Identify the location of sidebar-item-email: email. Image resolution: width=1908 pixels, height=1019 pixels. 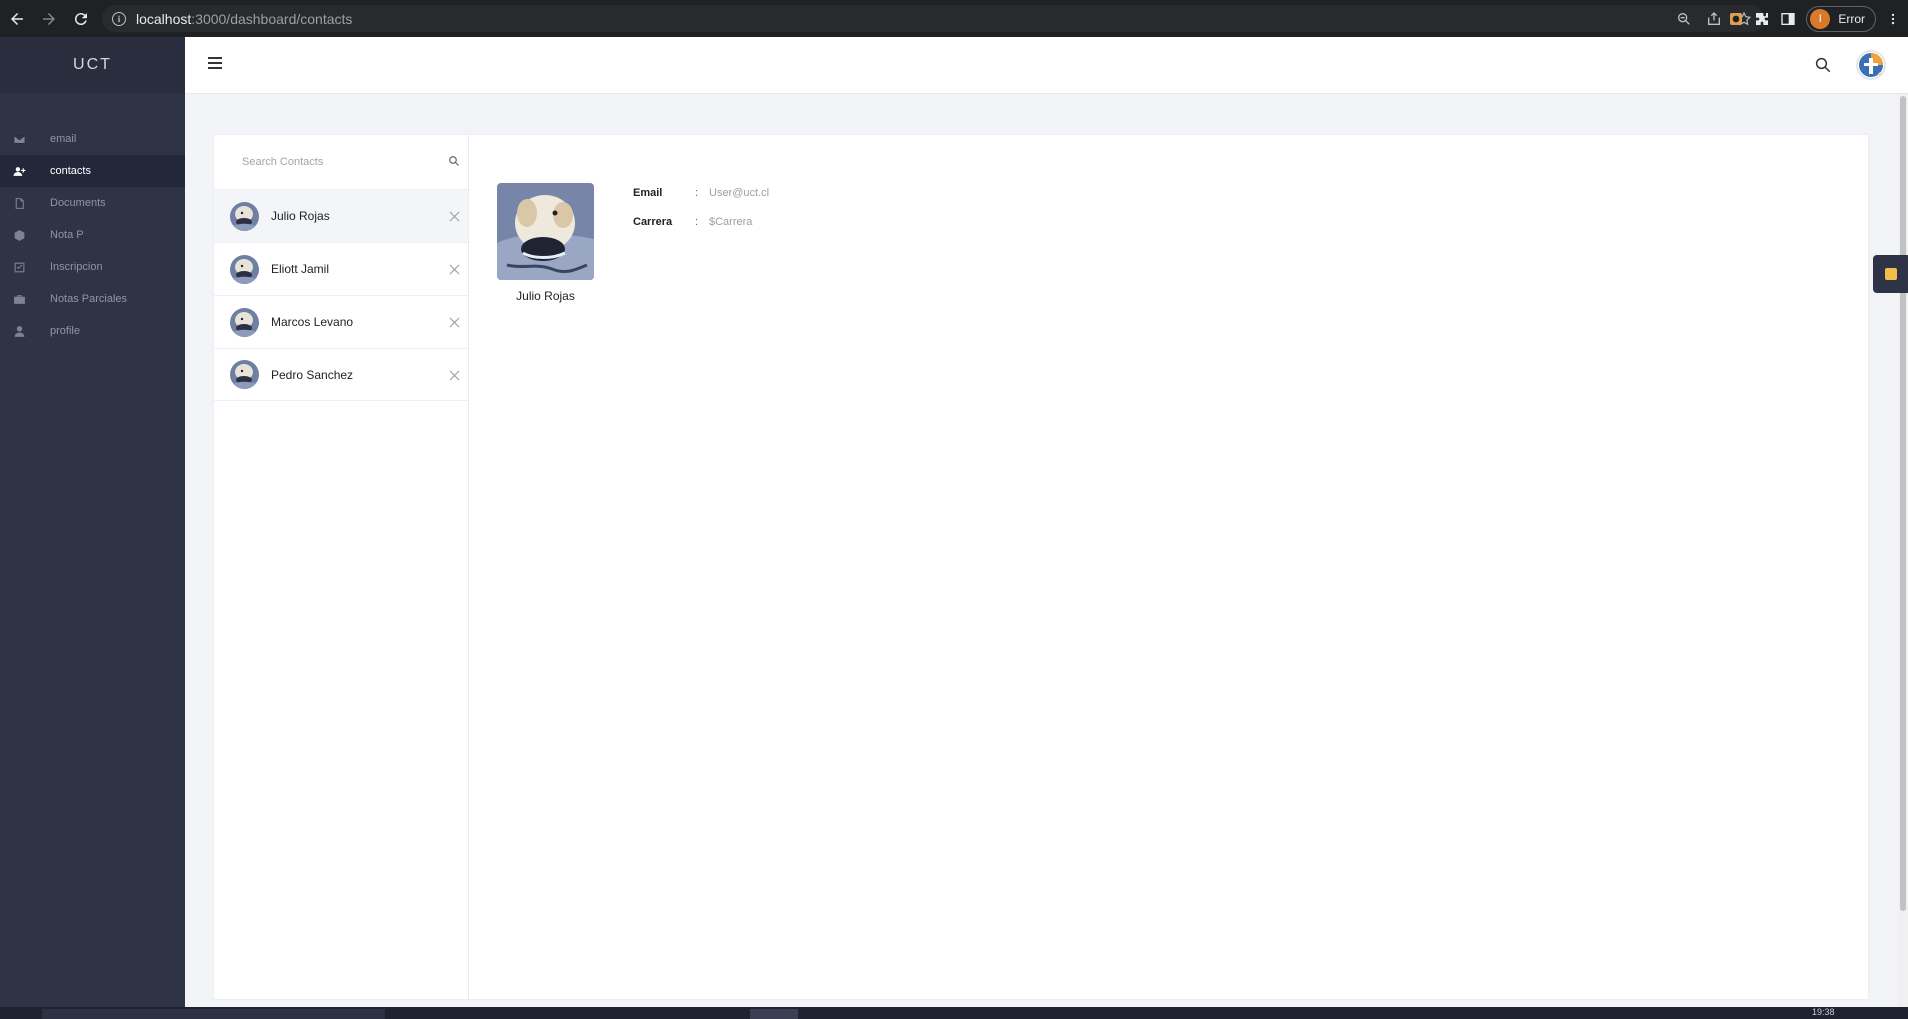
(92, 139).